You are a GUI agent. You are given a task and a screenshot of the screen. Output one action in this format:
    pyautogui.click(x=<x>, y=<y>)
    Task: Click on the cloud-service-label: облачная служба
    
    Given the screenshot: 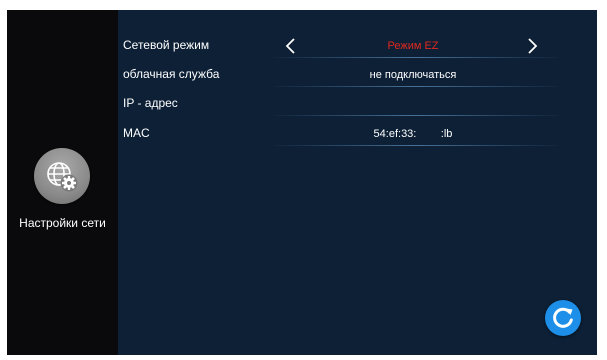 What is the action you would take?
    pyautogui.click(x=171, y=74)
    